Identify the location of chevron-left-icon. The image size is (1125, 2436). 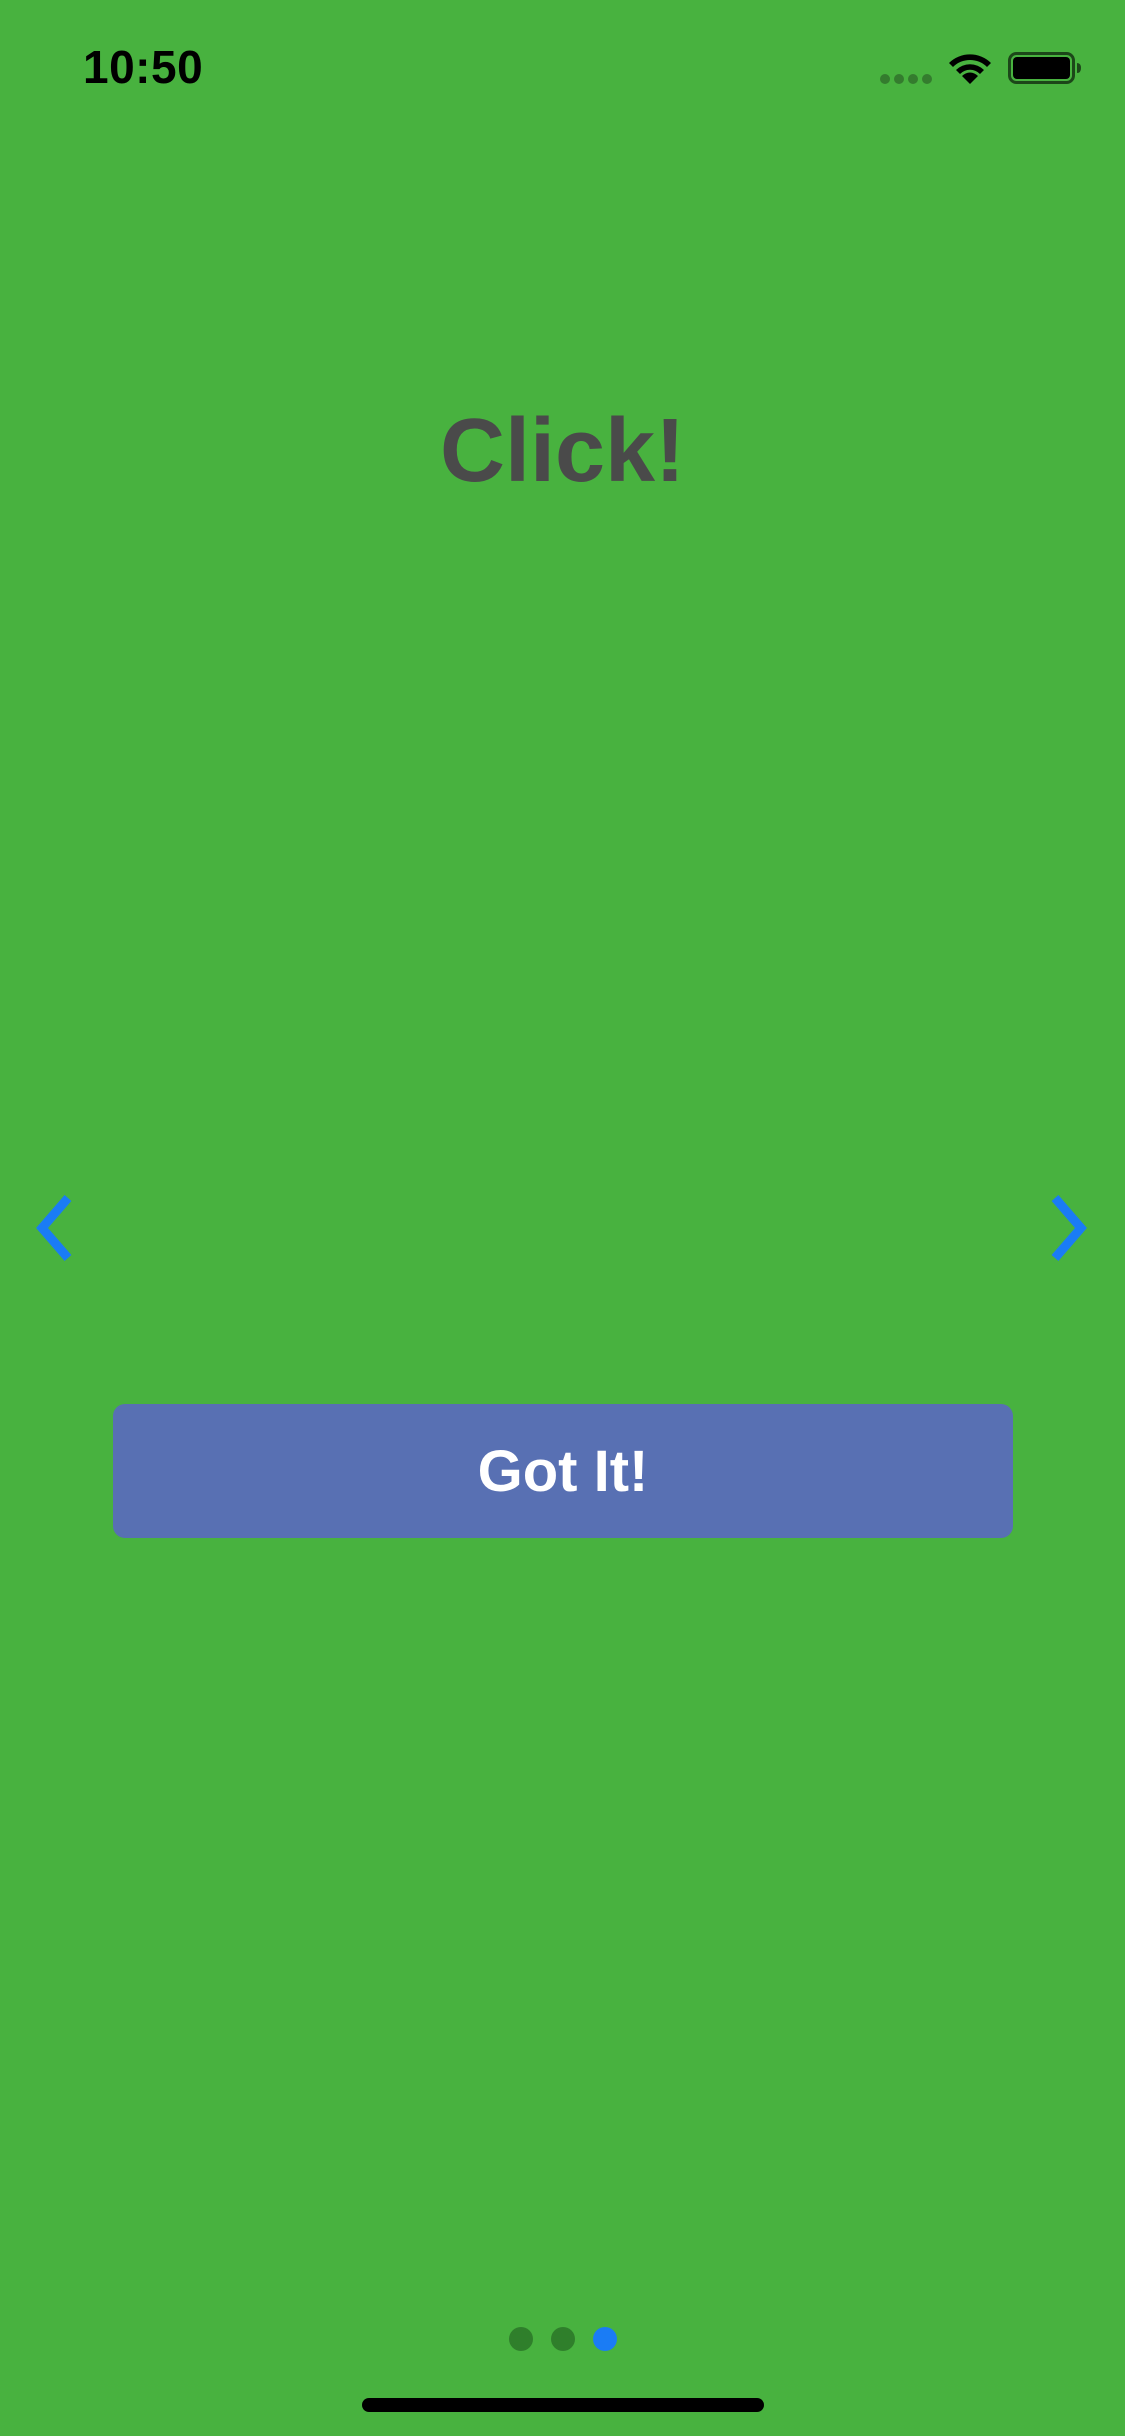
(54, 1228).